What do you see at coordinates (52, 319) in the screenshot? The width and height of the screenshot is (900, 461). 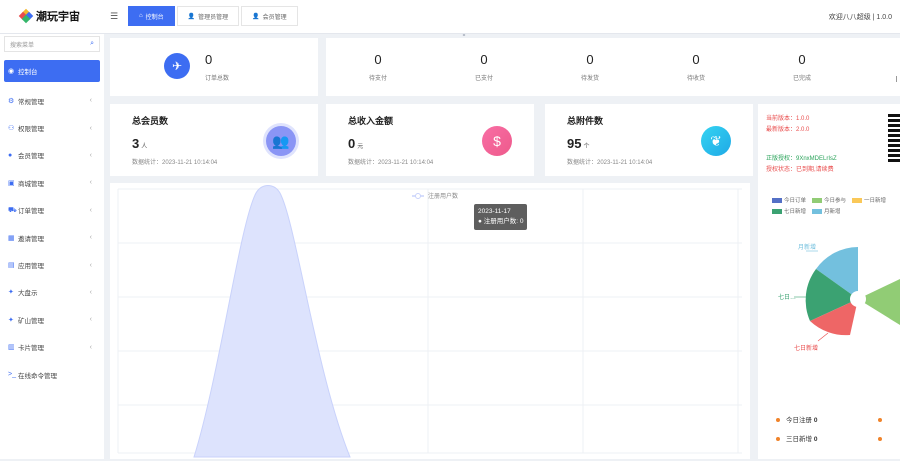 I see `sidebar-item-mine: ✦ 矿山管理 ‹` at bounding box center [52, 319].